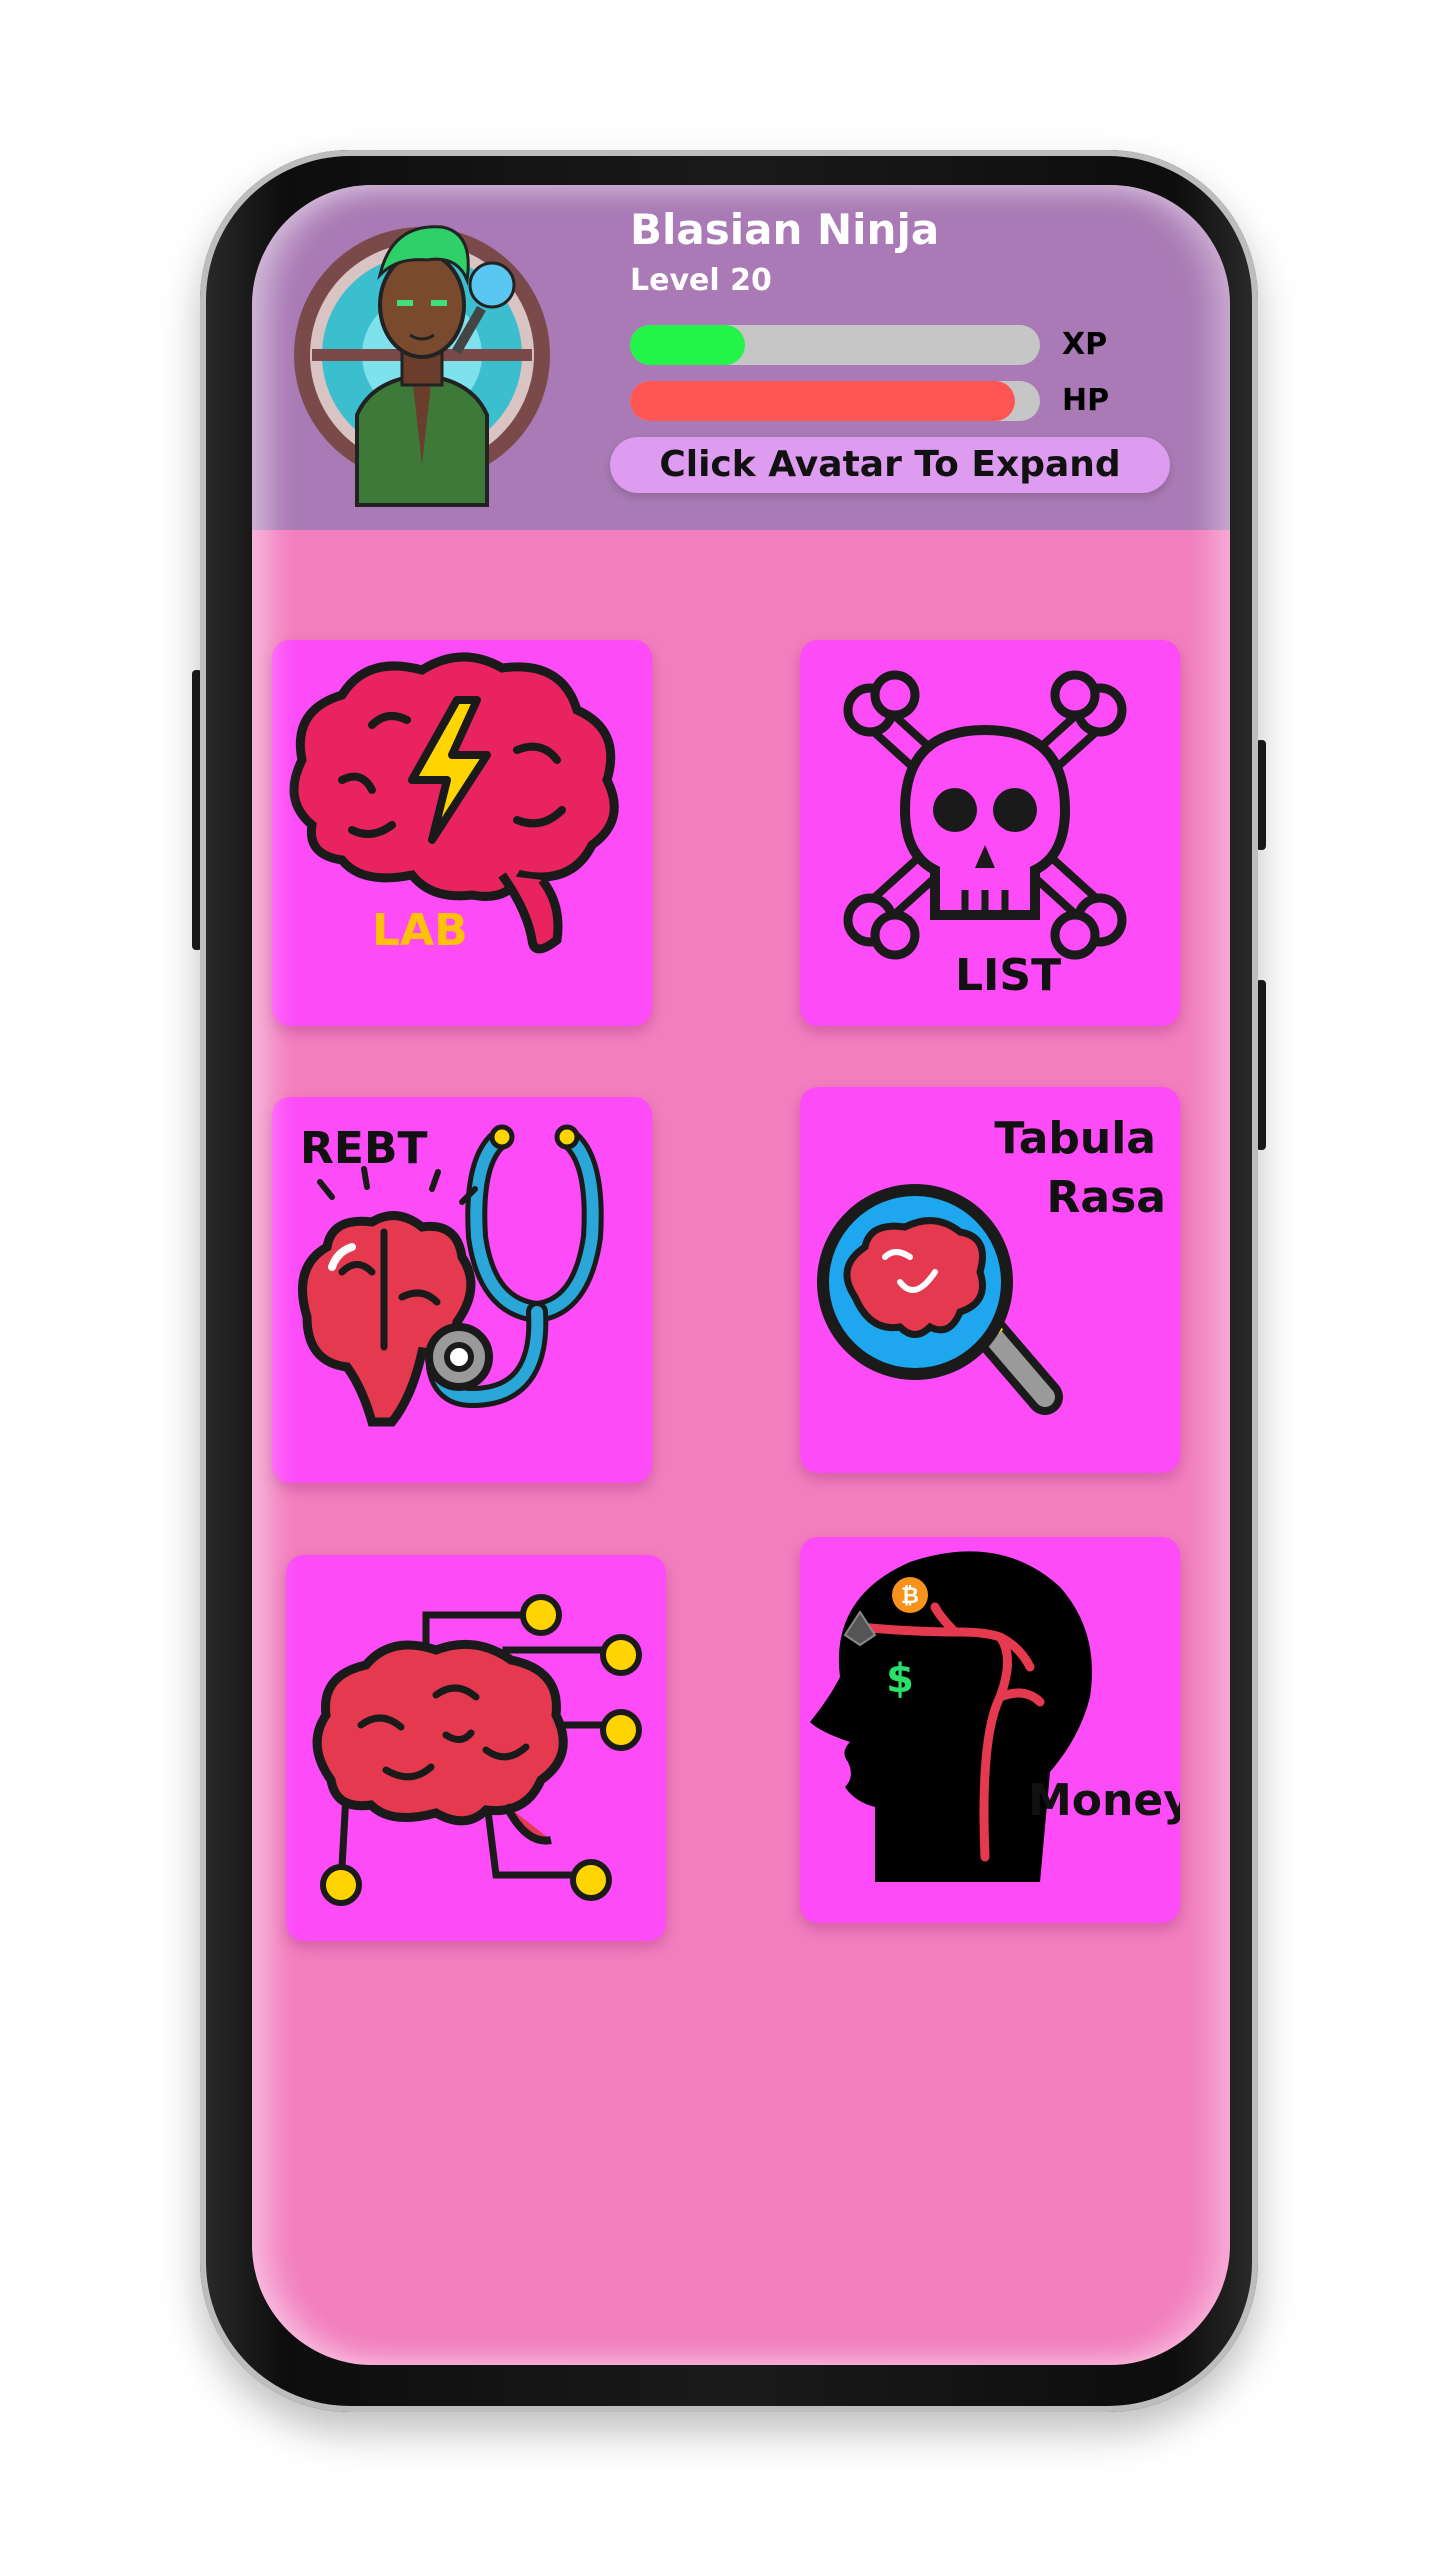  I want to click on tile-lab: LAB, so click(462, 833).